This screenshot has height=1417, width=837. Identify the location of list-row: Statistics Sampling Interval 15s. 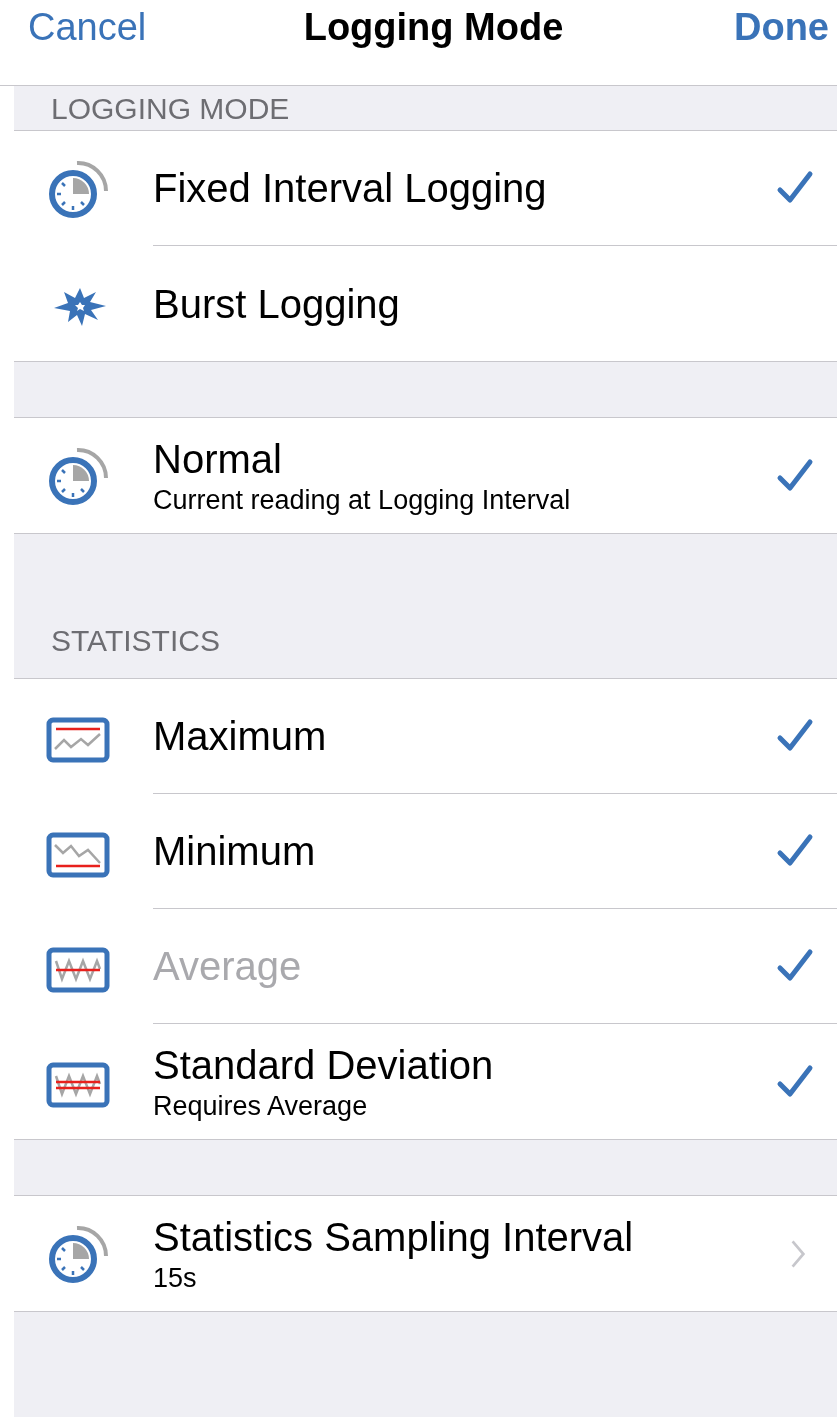
(425, 1253).